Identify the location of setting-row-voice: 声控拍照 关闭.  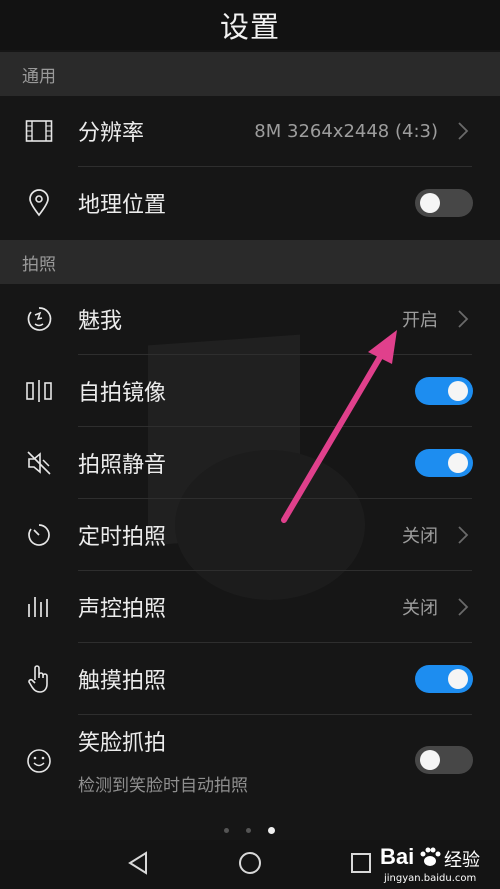
(250, 606).